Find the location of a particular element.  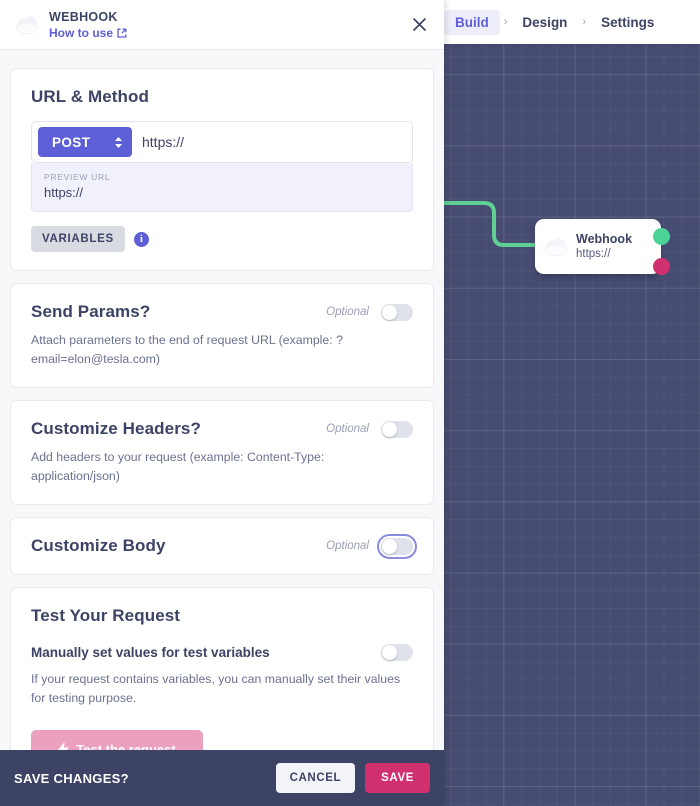

customize-body-header: Customize Body Optional is located at coordinates (224, 546).